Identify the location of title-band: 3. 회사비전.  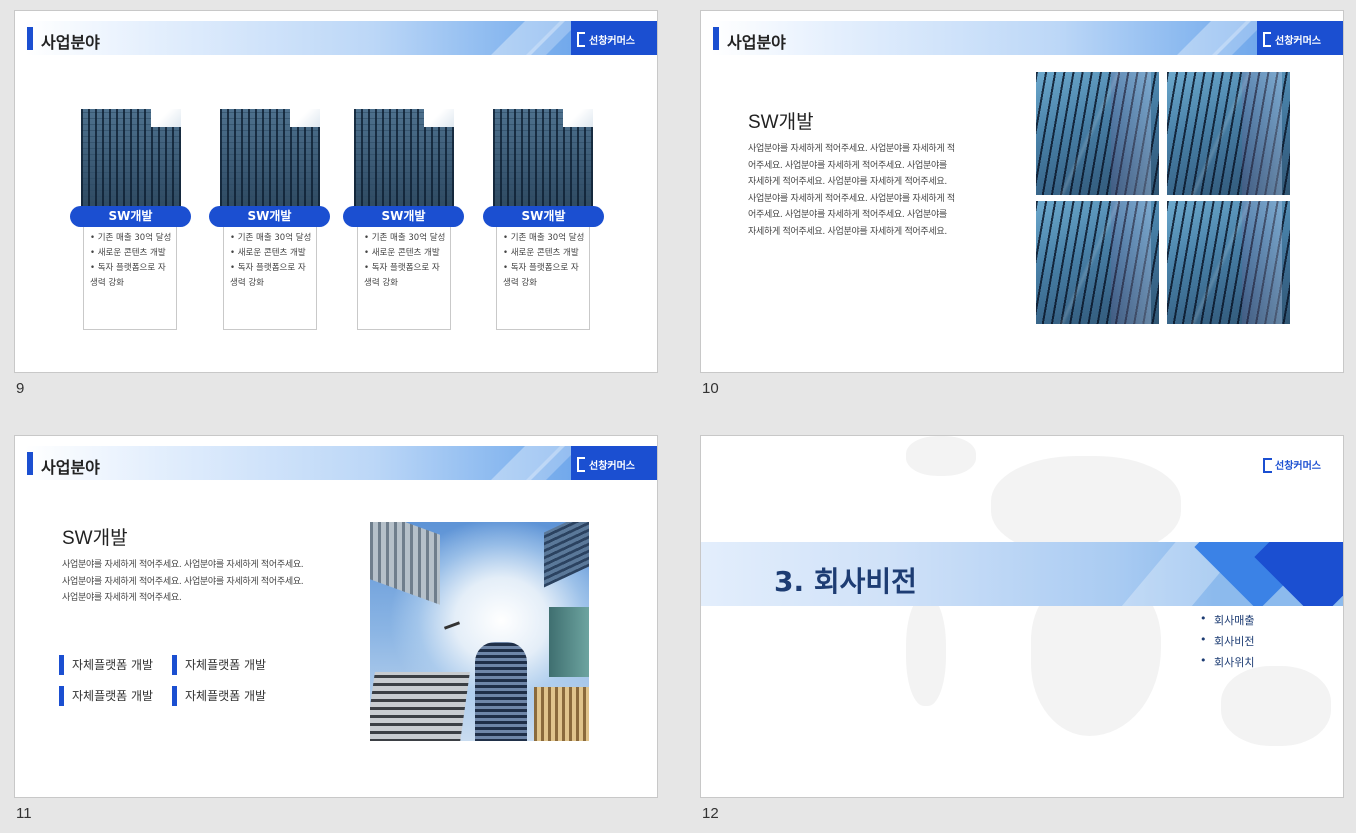
(1022, 574).